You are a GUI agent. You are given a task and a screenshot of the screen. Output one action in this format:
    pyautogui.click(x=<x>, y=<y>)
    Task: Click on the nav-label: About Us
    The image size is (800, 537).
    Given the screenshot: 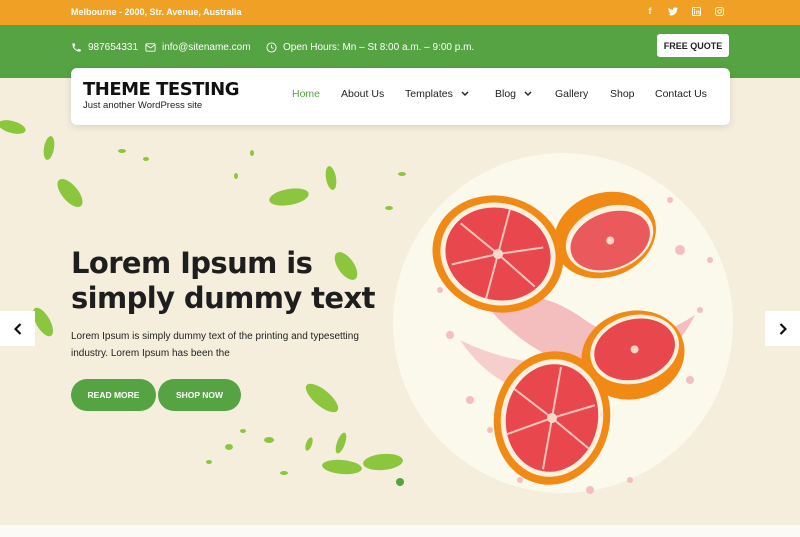 What is the action you would take?
    pyautogui.click(x=363, y=94)
    